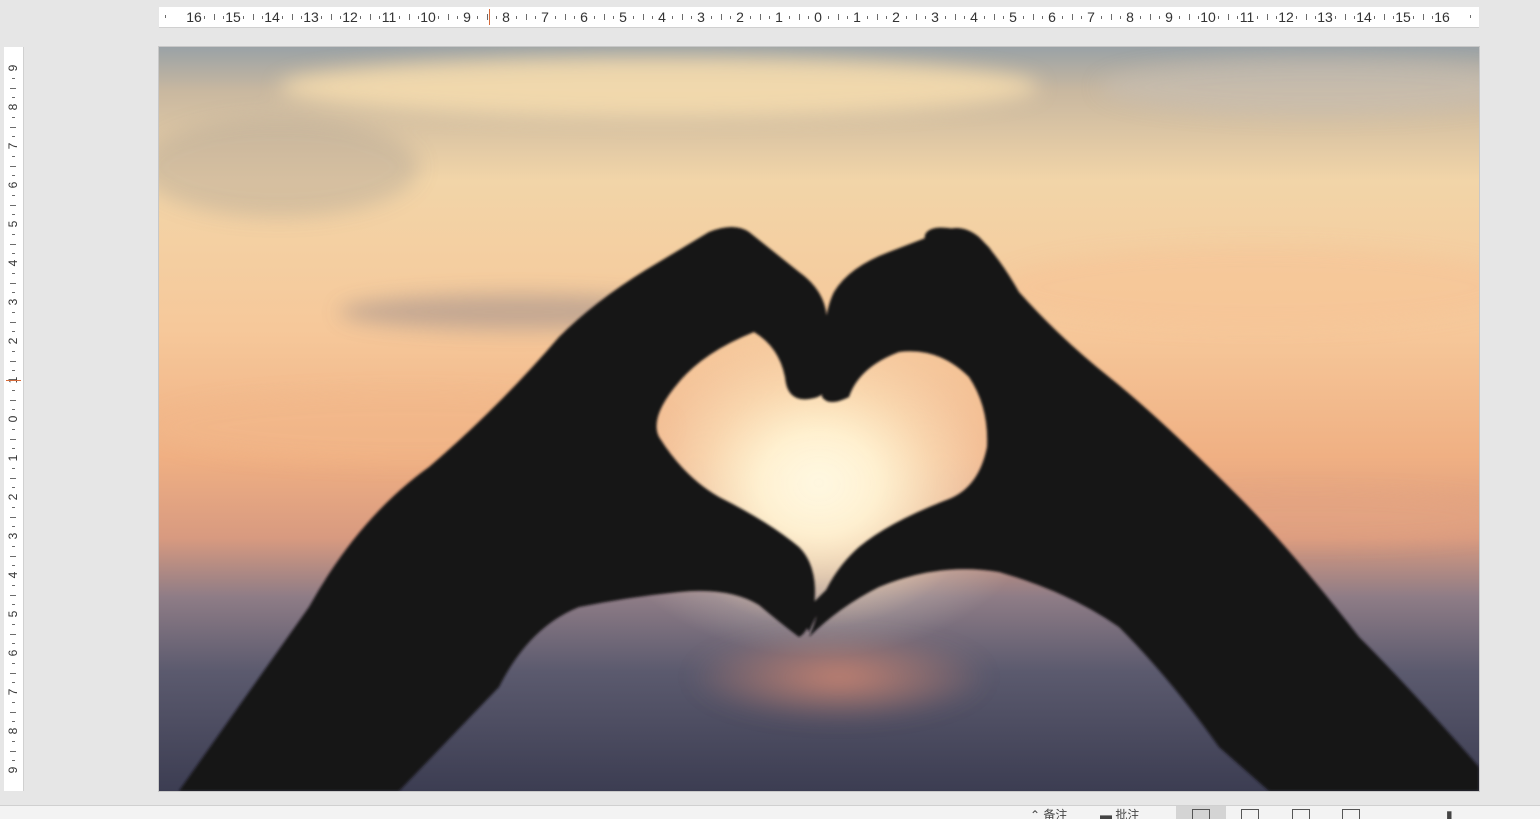 The width and height of the screenshot is (1540, 819). What do you see at coordinates (13, 614) in the screenshot?
I see `vruler-label: 5` at bounding box center [13, 614].